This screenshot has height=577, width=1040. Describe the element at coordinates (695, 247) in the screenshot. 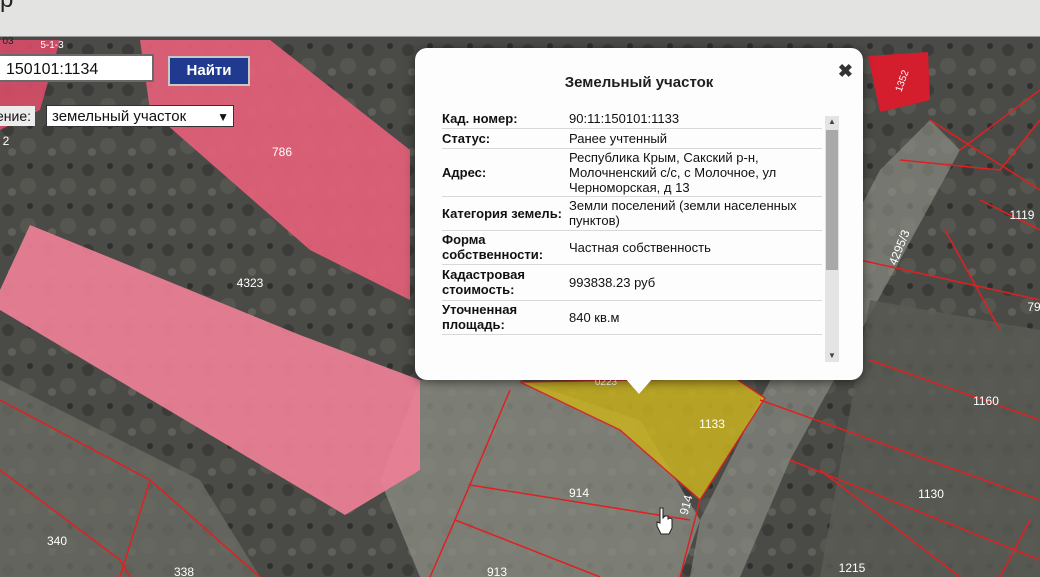

I see `info-row-value: Частная собственность` at that location.